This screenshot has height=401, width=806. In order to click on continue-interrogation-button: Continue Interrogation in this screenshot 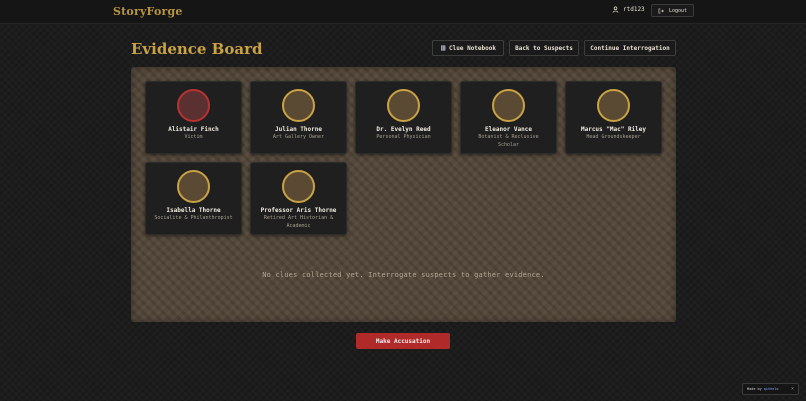, I will do `click(630, 48)`.